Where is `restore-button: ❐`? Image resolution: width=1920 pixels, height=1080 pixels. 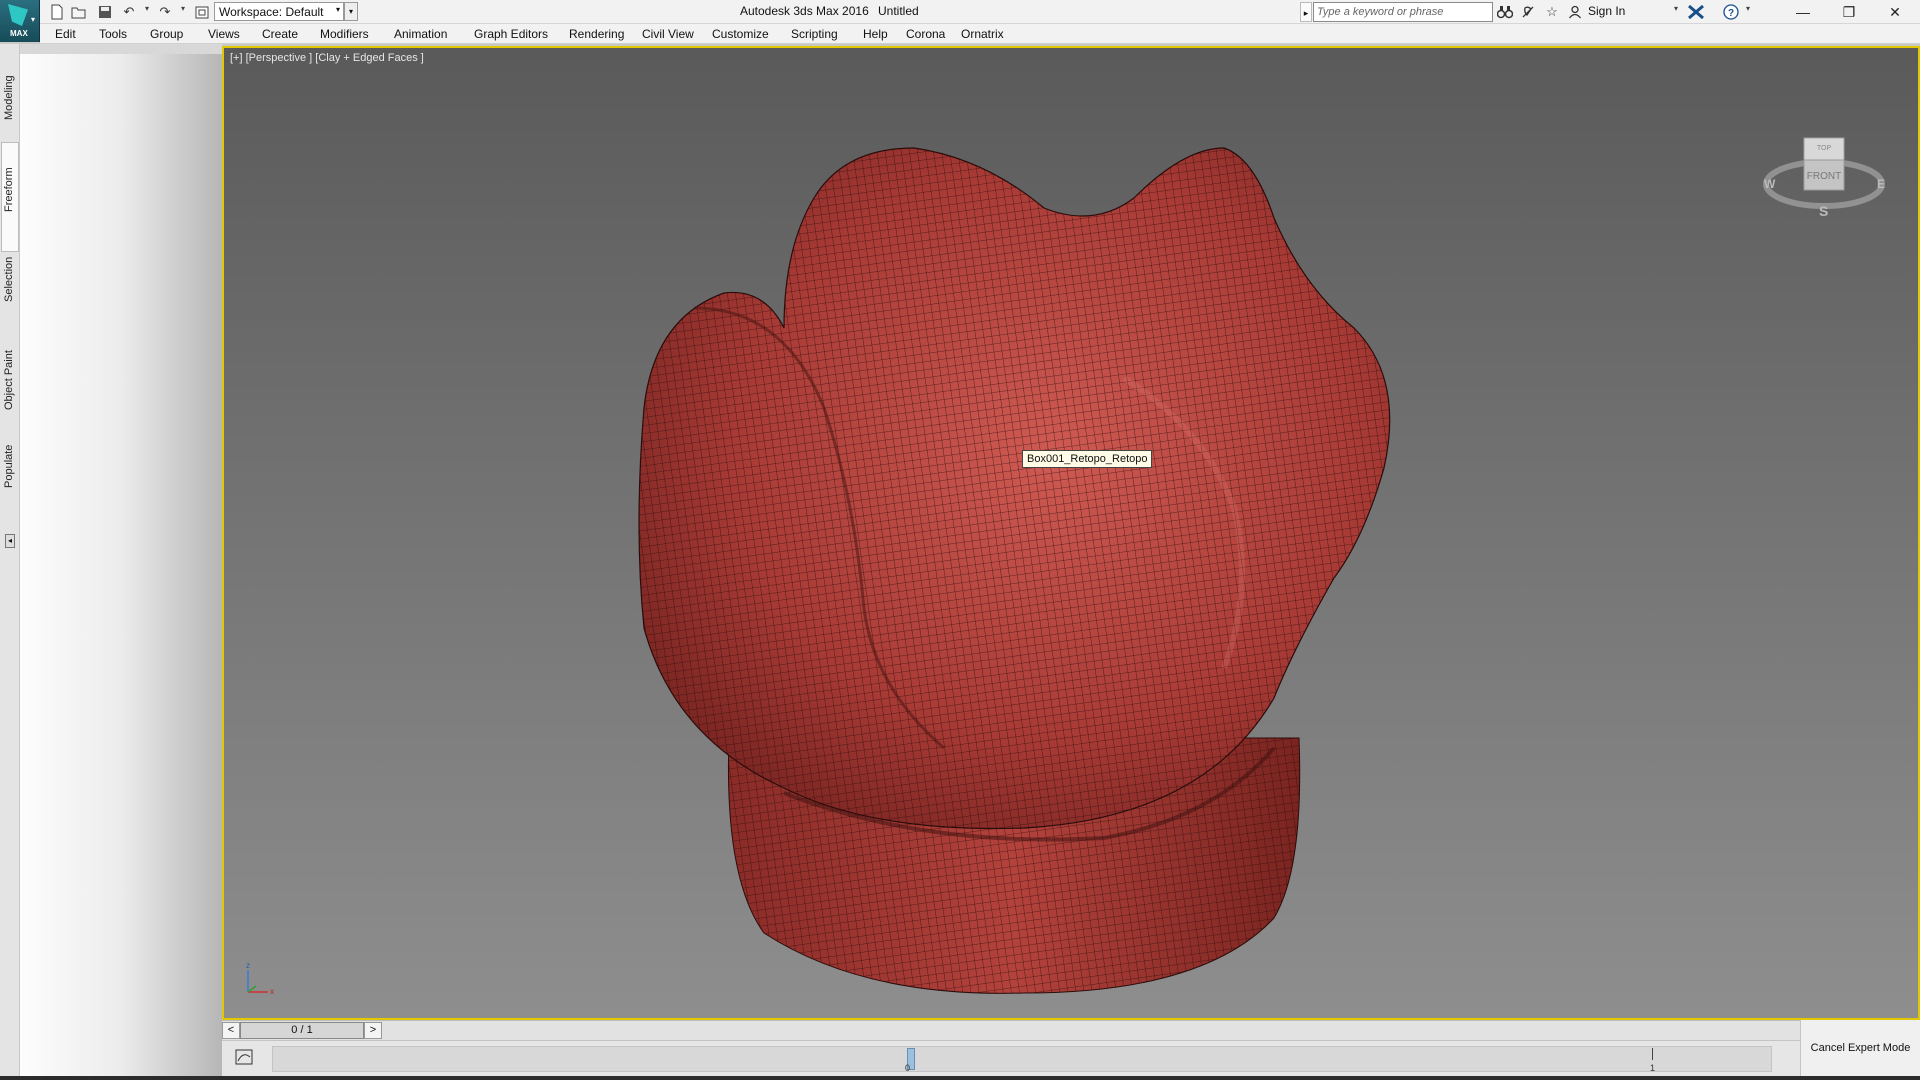
restore-button: ❐ is located at coordinates (1849, 12).